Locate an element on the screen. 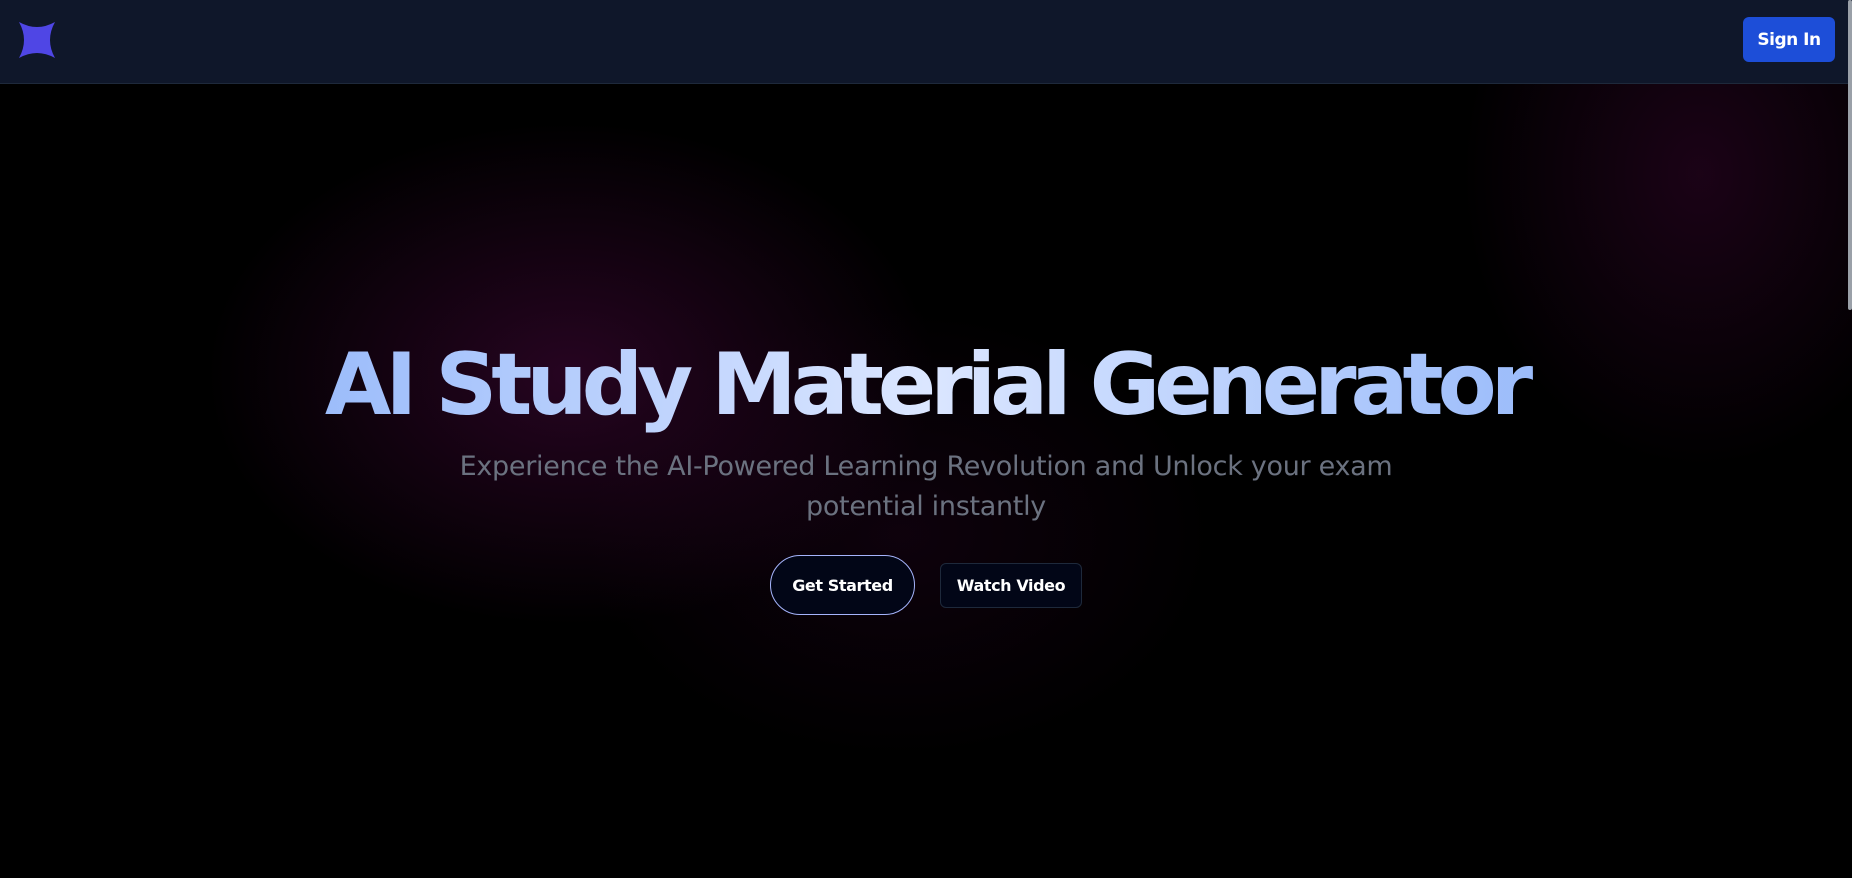 The image size is (1852, 878). sign-in-button: Sign In is located at coordinates (1789, 39).